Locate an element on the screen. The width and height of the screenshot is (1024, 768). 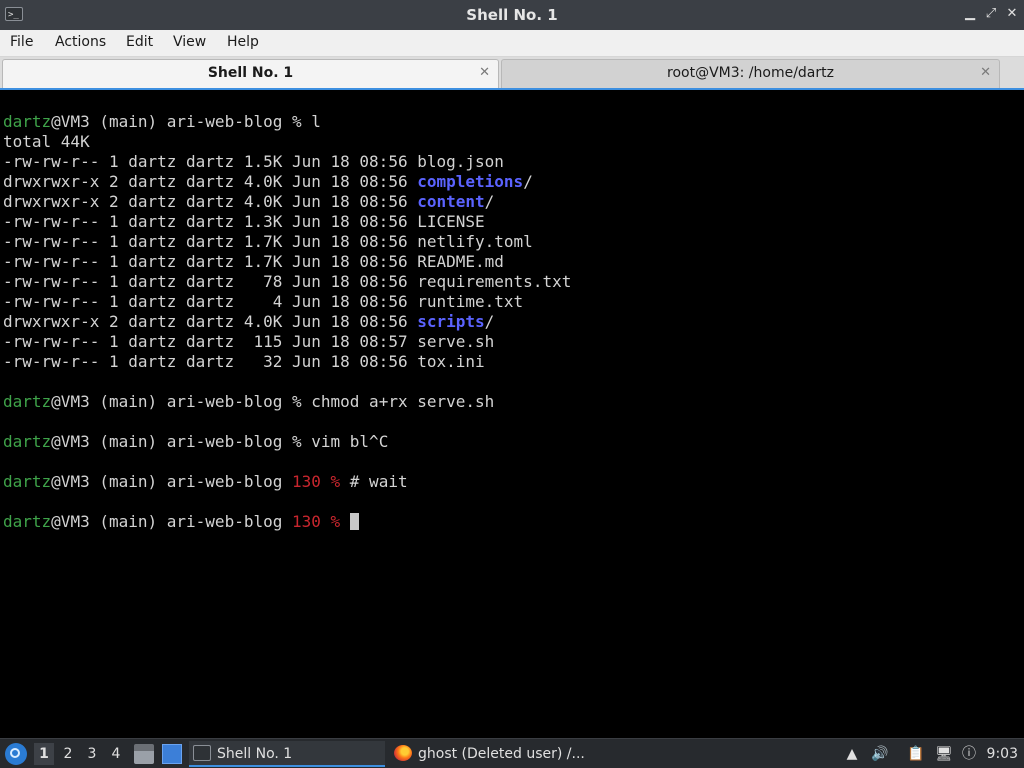
file-name: README.md is located at coordinates (460, 261).